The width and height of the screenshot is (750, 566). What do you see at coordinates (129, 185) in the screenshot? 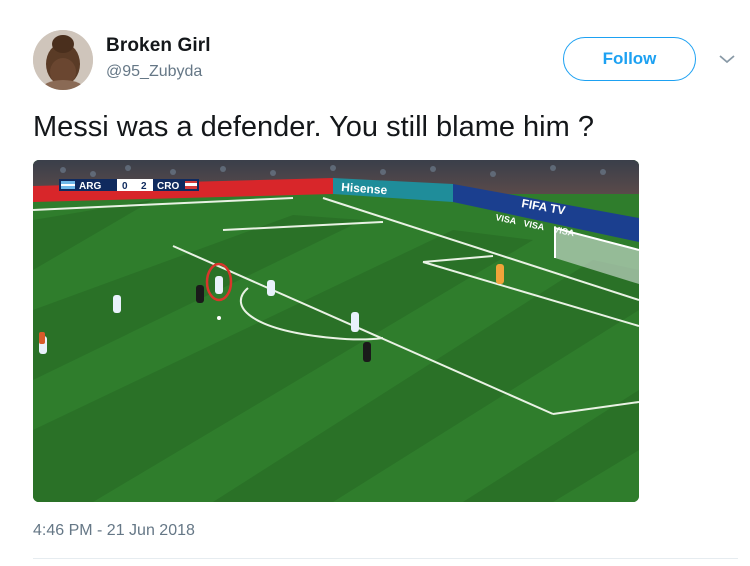
I see `scoreboard: ARG 0 2 CRO` at bounding box center [129, 185].